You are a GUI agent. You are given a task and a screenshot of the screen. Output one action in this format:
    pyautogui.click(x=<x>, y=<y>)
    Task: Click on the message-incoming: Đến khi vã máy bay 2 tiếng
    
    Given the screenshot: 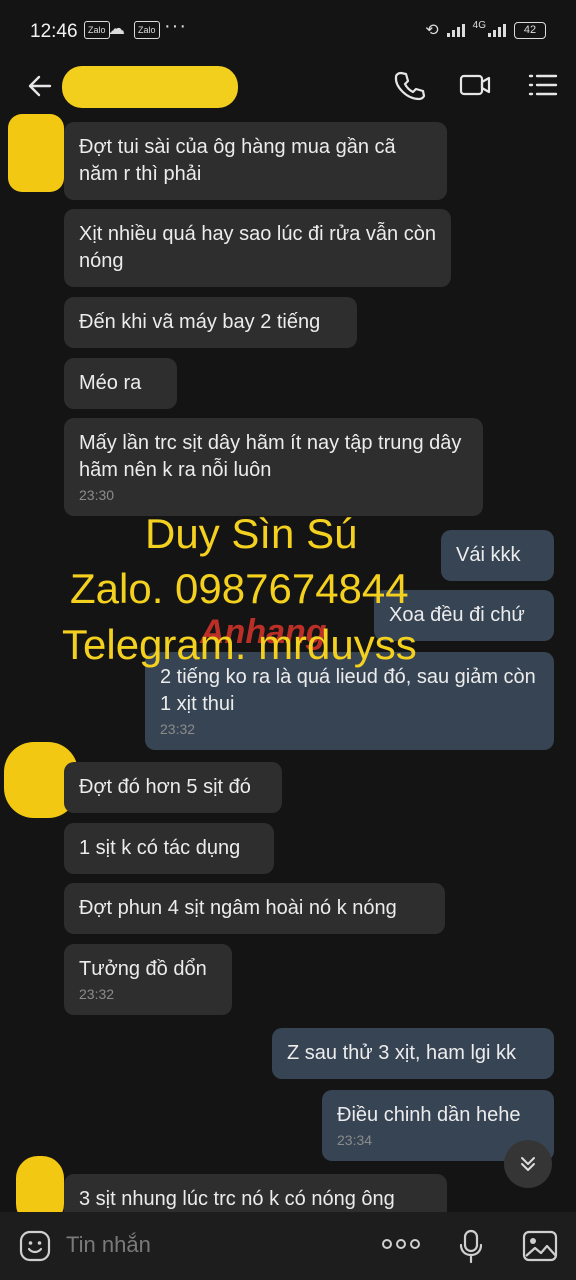 What is the action you would take?
    pyautogui.click(x=210, y=322)
    